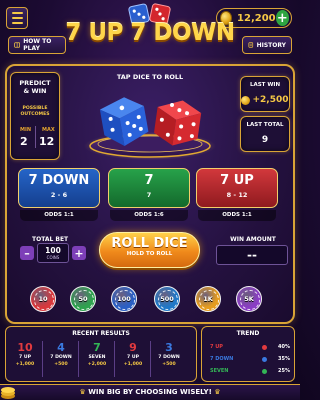 The image size is (320, 400). What do you see at coordinates (48, 130) in the screenshot?
I see `max-label: MAX` at bounding box center [48, 130].